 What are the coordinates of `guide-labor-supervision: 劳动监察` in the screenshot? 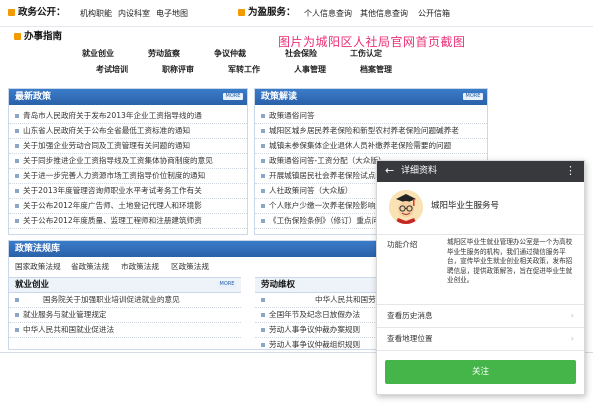 It's located at (164, 53).